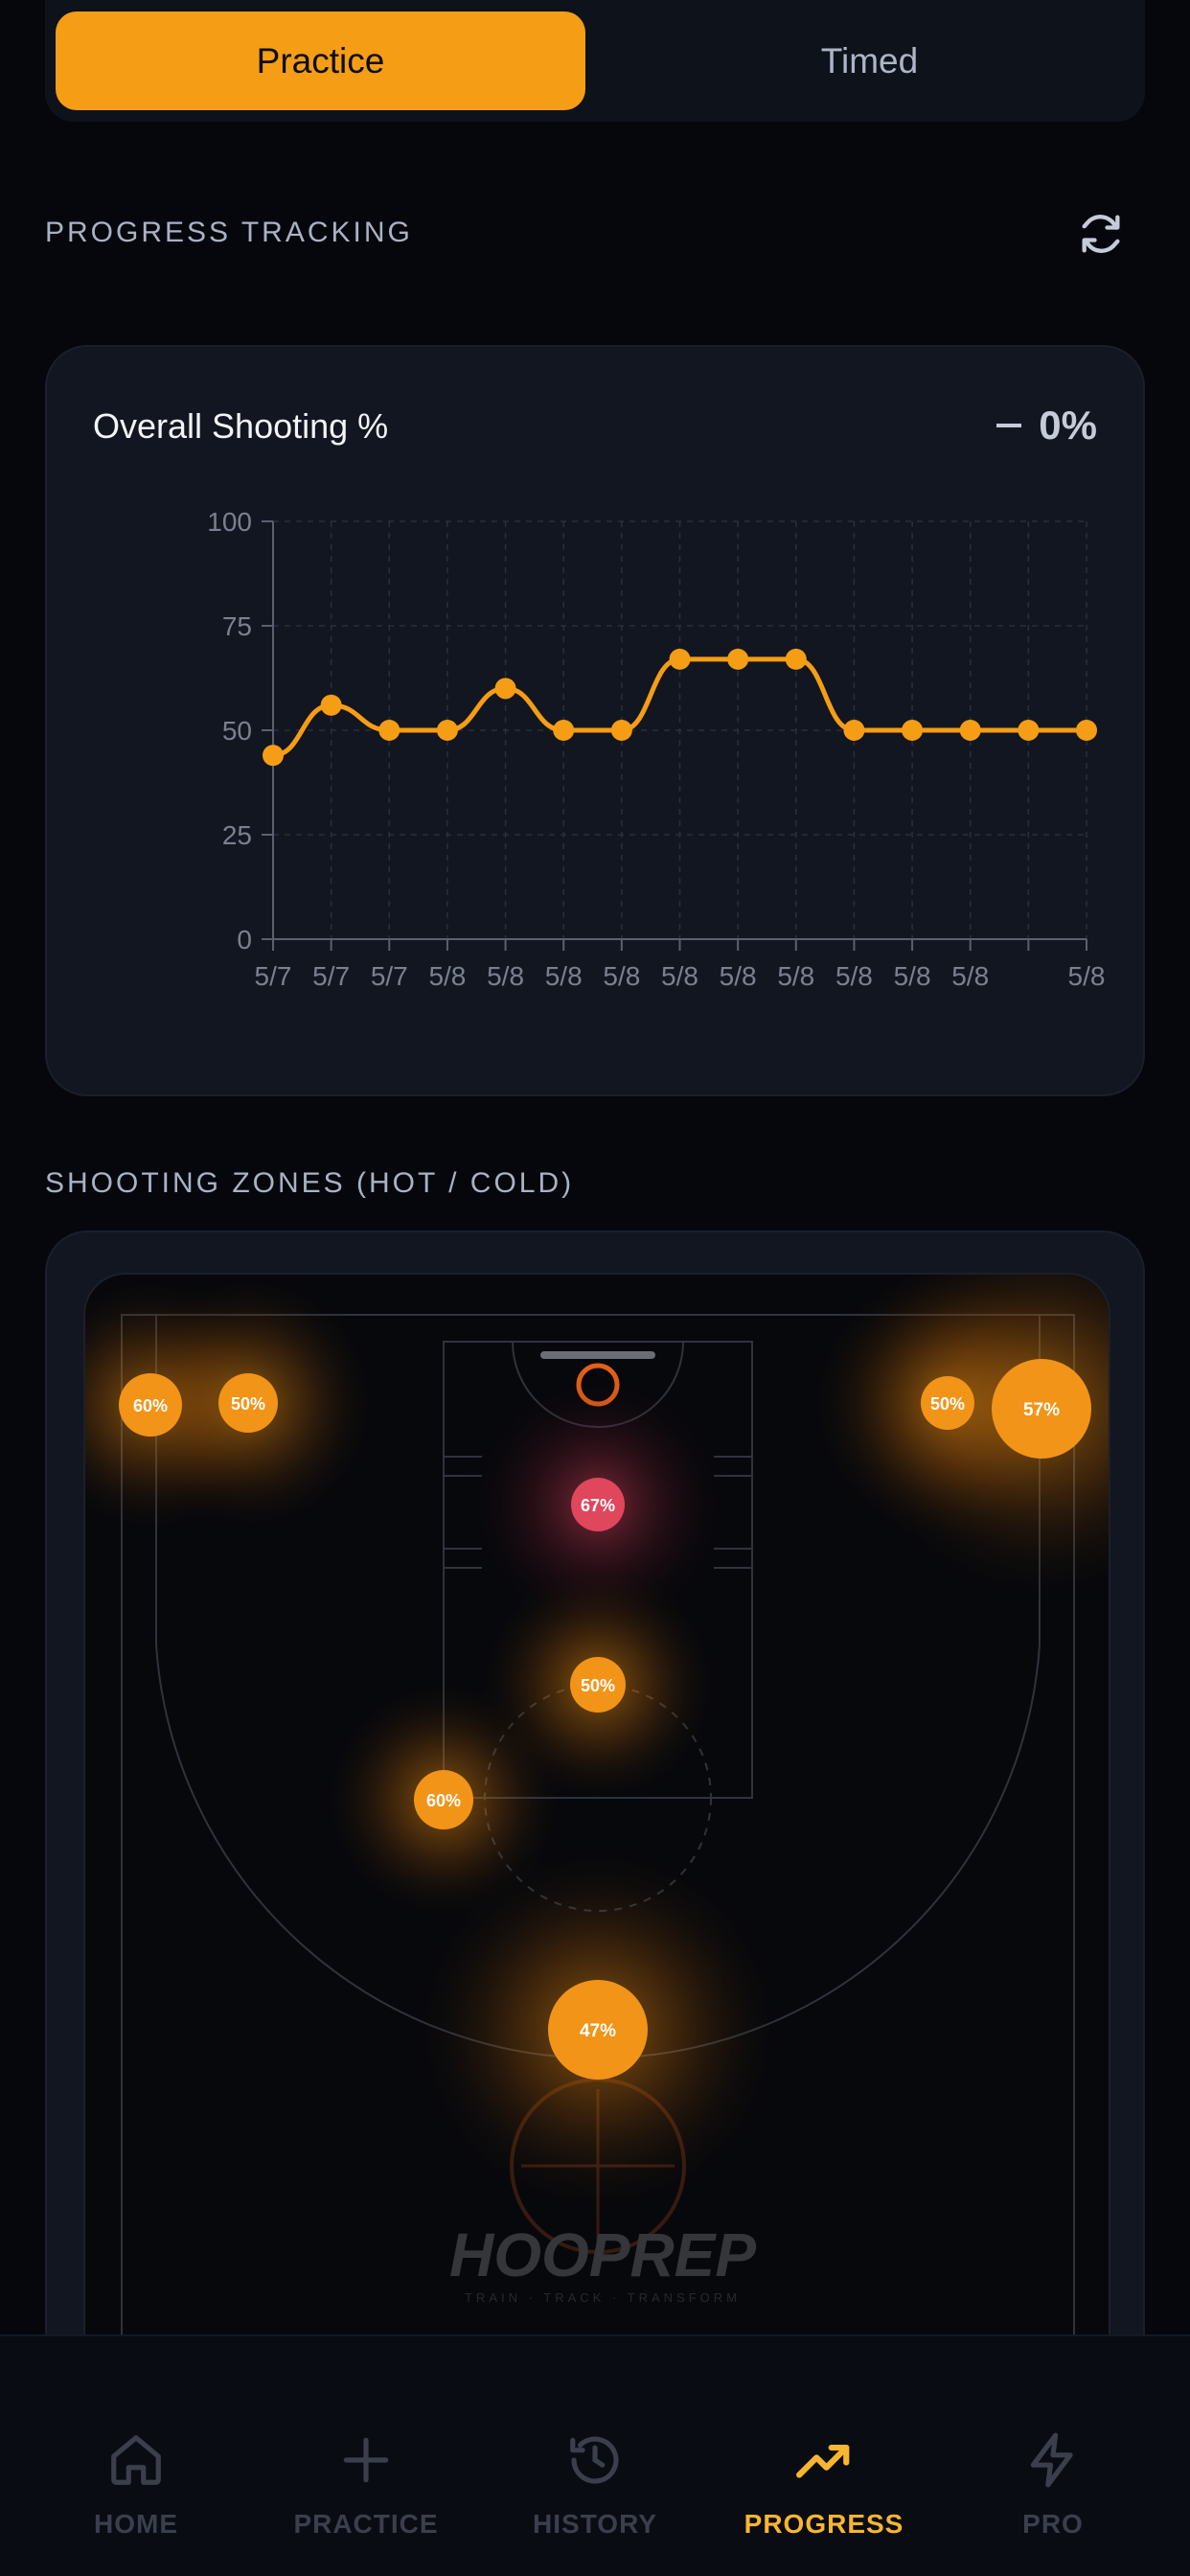 Image resolution: width=1190 pixels, height=2576 pixels. Describe the element at coordinates (237, 731) in the screenshot. I see `y-tick-label: 50` at that location.